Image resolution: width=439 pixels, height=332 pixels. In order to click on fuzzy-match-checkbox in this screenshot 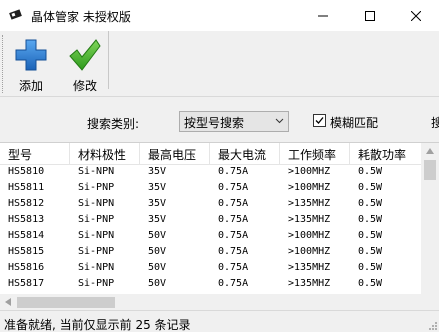, I will do `click(319, 120)`.